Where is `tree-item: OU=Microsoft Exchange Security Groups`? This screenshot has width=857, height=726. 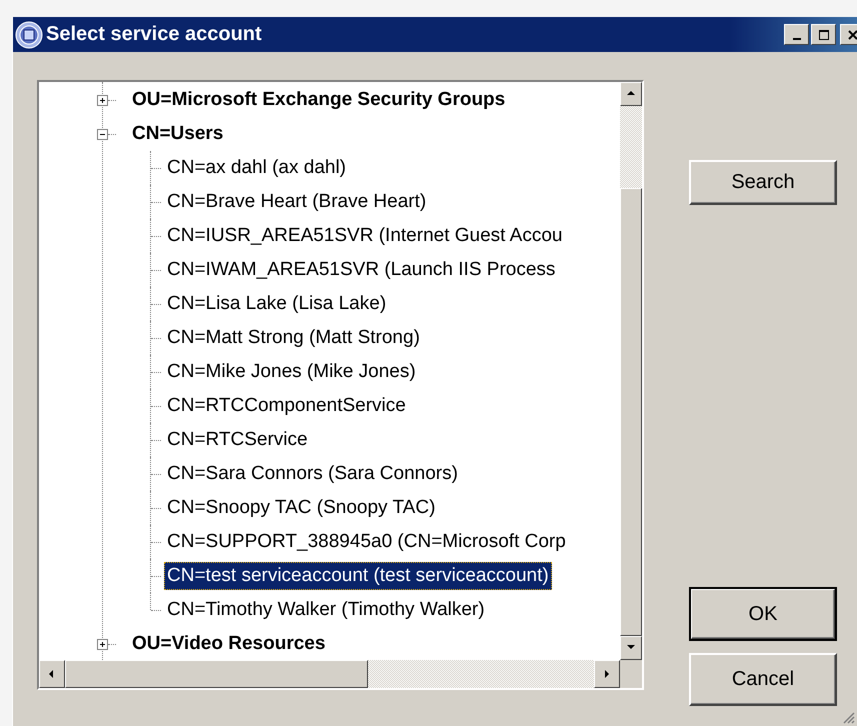 tree-item: OU=Microsoft Exchange Security Groups is located at coordinates (318, 100).